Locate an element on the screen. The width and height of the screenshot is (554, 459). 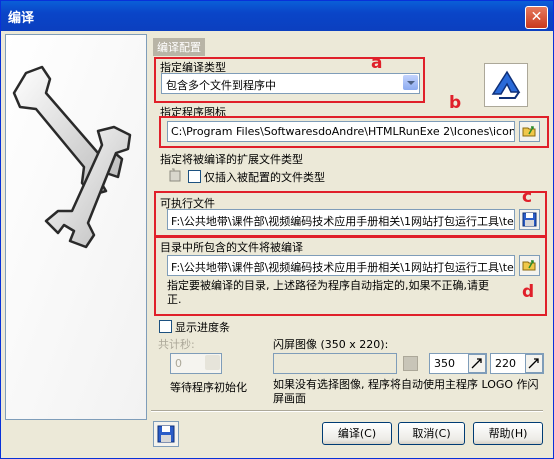
close-button: ✕ is located at coordinates (536, 17).